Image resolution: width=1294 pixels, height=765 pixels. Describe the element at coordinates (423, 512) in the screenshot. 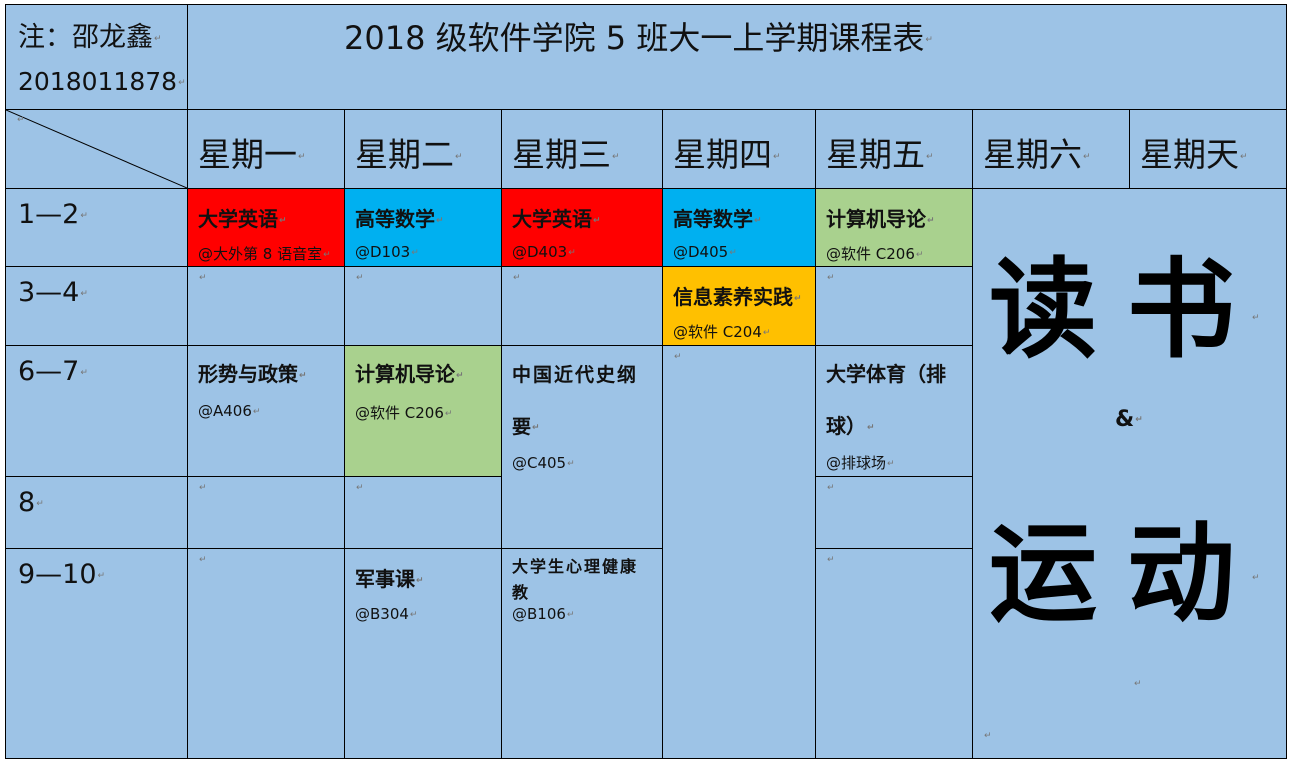

I see `empty-tue-8: ↵` at that location.